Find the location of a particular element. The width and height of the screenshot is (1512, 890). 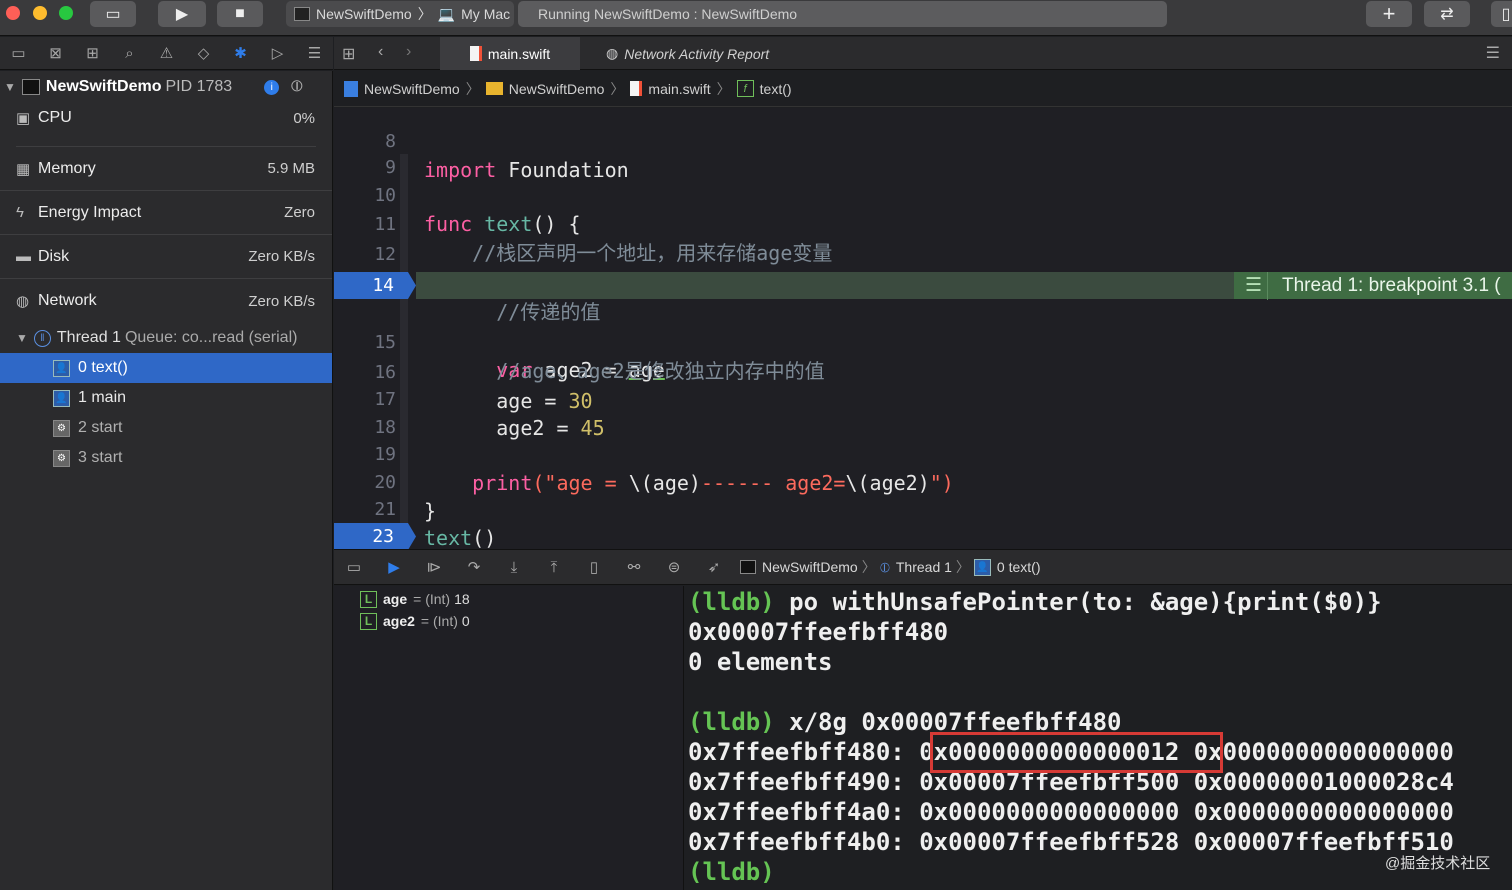

stack-frame-row: ⚙ 3 start is located at coordinates (166, 458).